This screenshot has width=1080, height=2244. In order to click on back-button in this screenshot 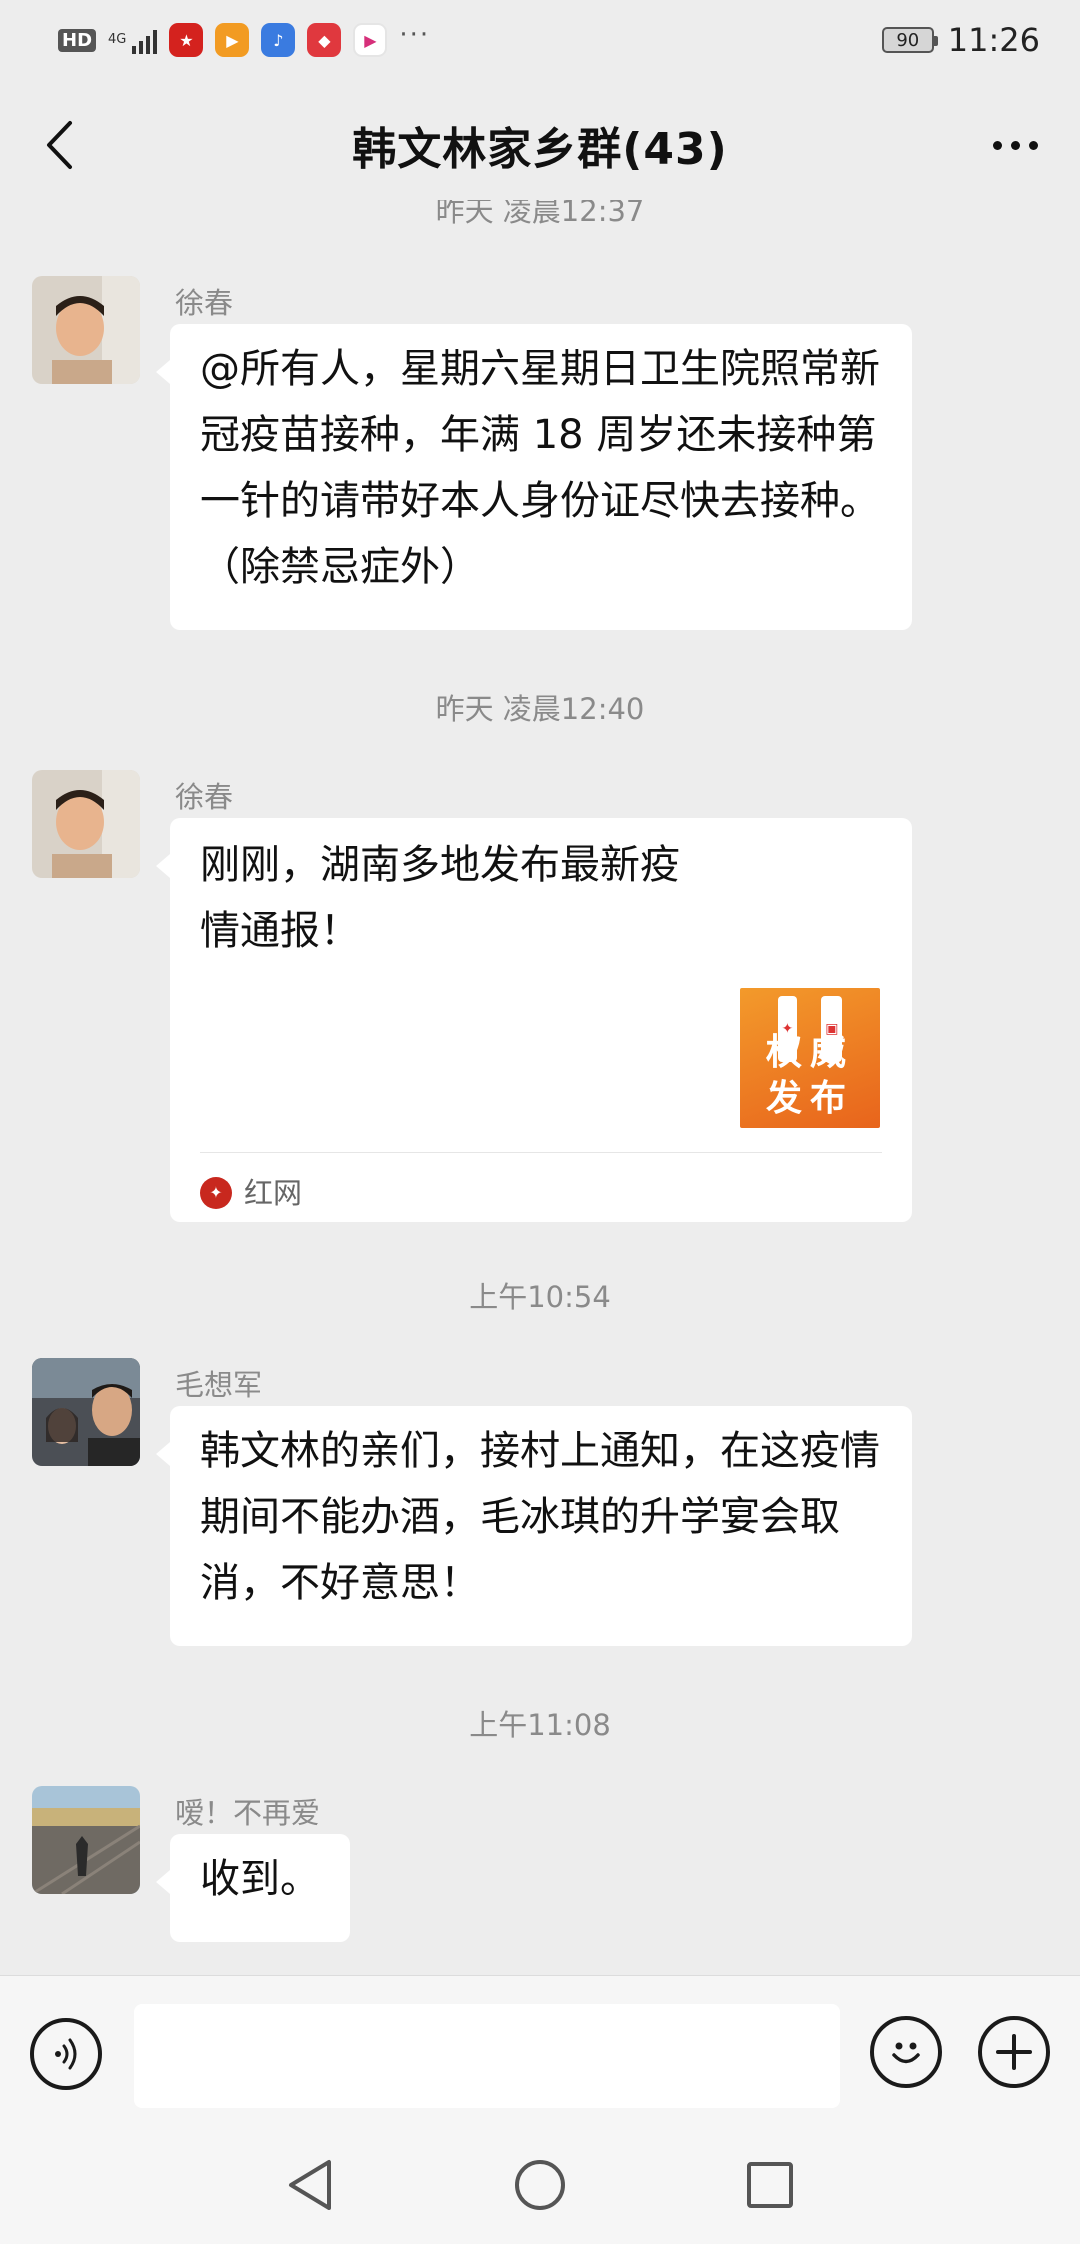, I will do `click(60, 145)`.